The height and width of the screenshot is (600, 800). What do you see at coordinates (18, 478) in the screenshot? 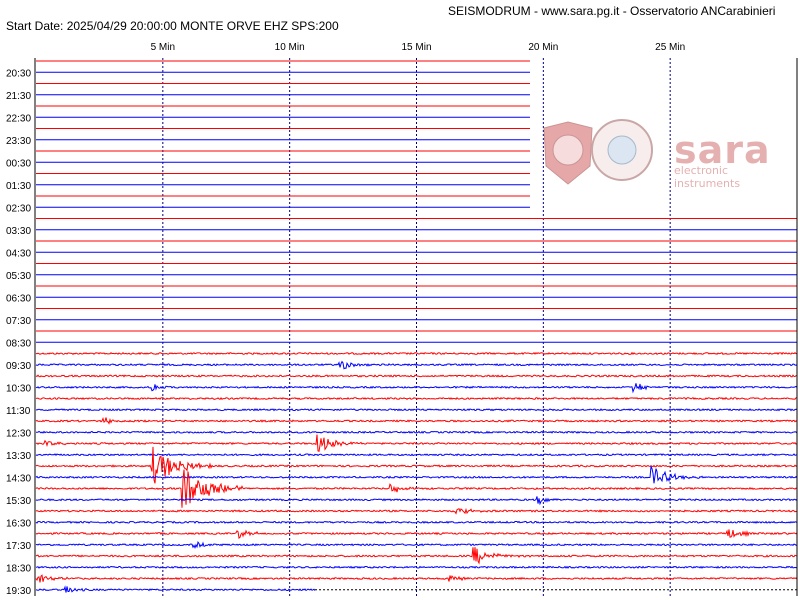
I see `hour-label: 14:30` at bounding box center [18, 478].